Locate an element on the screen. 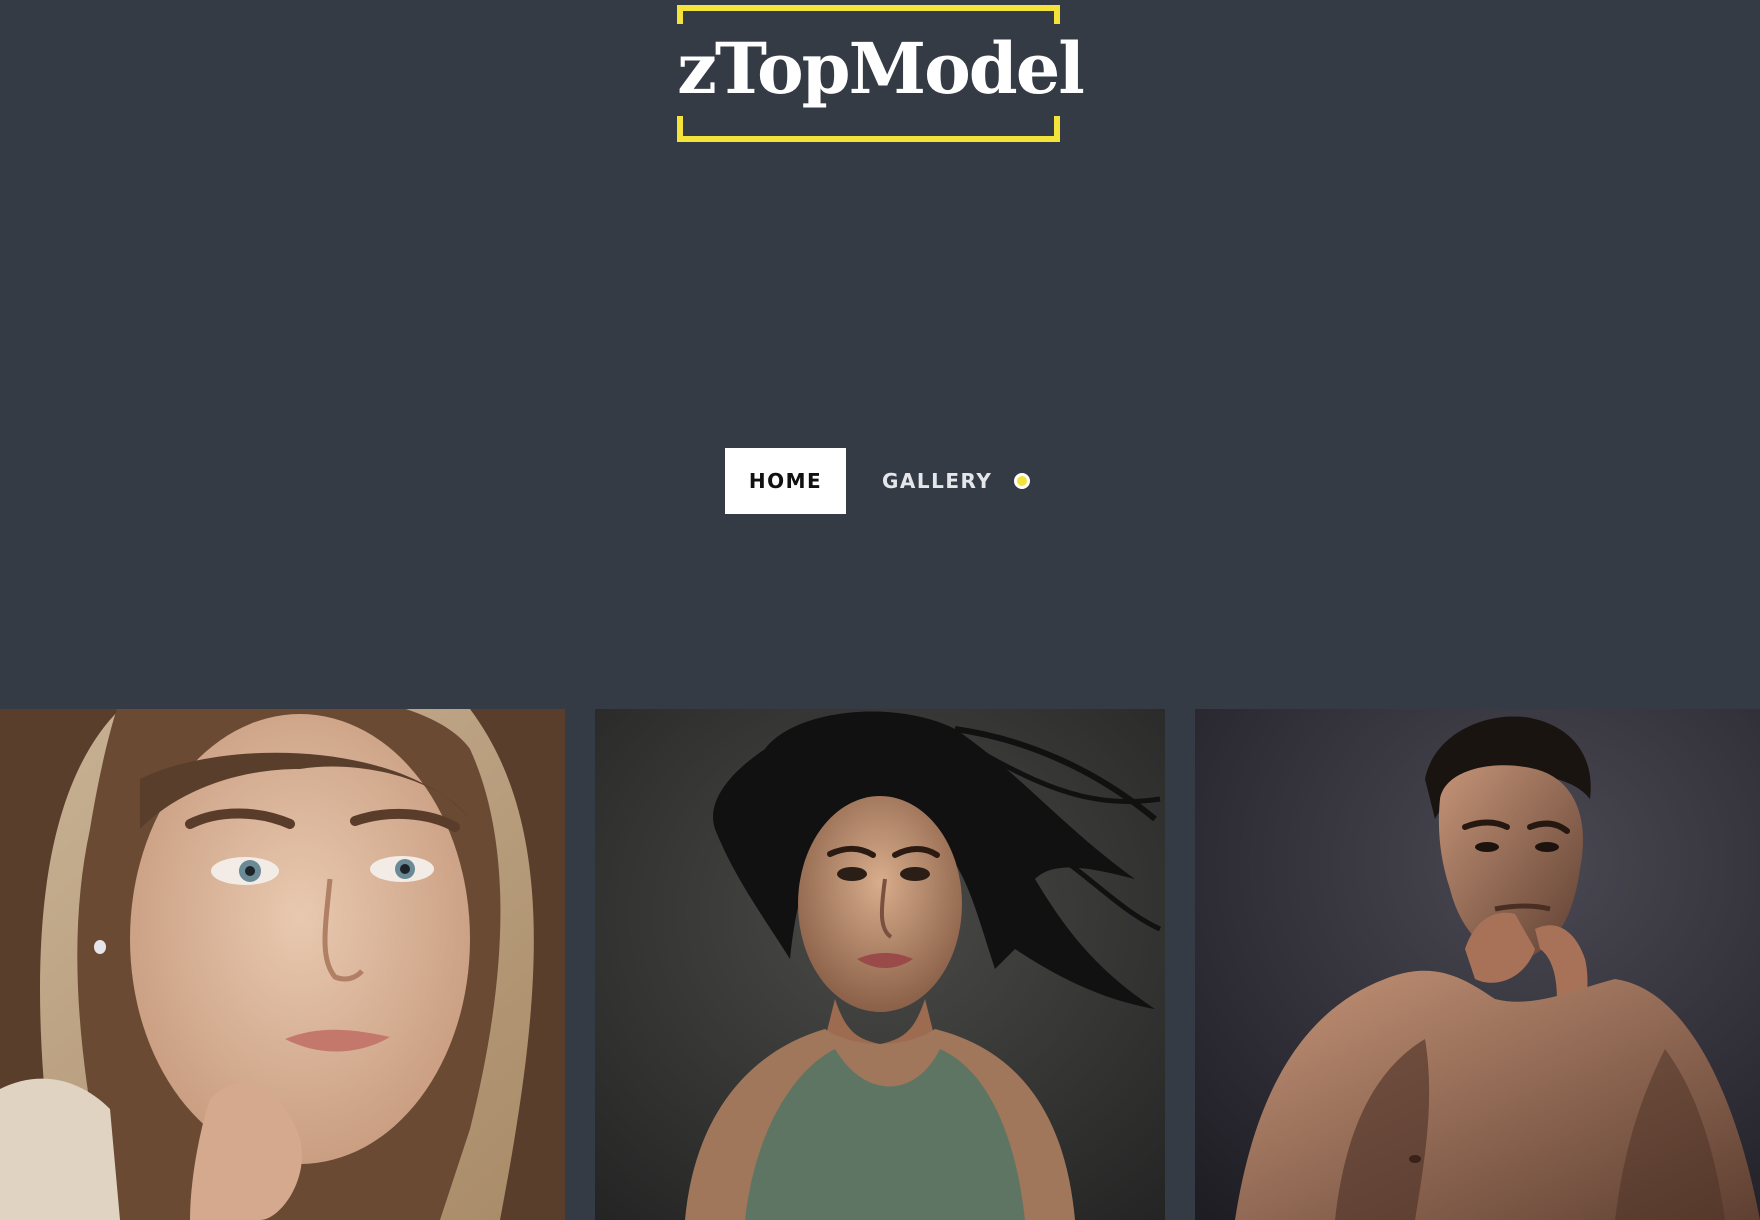 The width and height of the screenshot is (1760, 1220). main-nav: HOME GALLERY is located at coordinates (878, 481).